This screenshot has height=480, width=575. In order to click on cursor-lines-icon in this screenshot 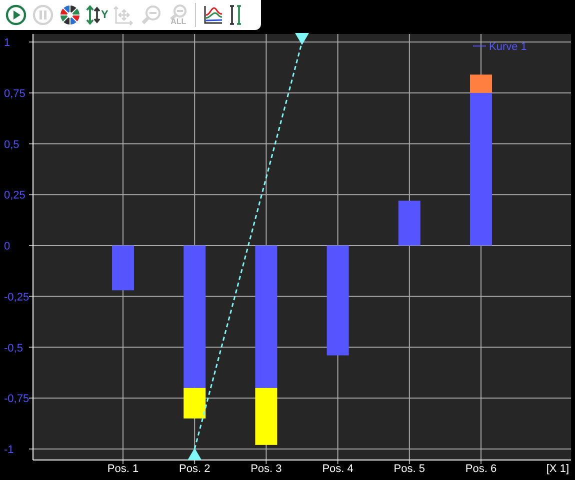, I will do `click(236, 15)`.